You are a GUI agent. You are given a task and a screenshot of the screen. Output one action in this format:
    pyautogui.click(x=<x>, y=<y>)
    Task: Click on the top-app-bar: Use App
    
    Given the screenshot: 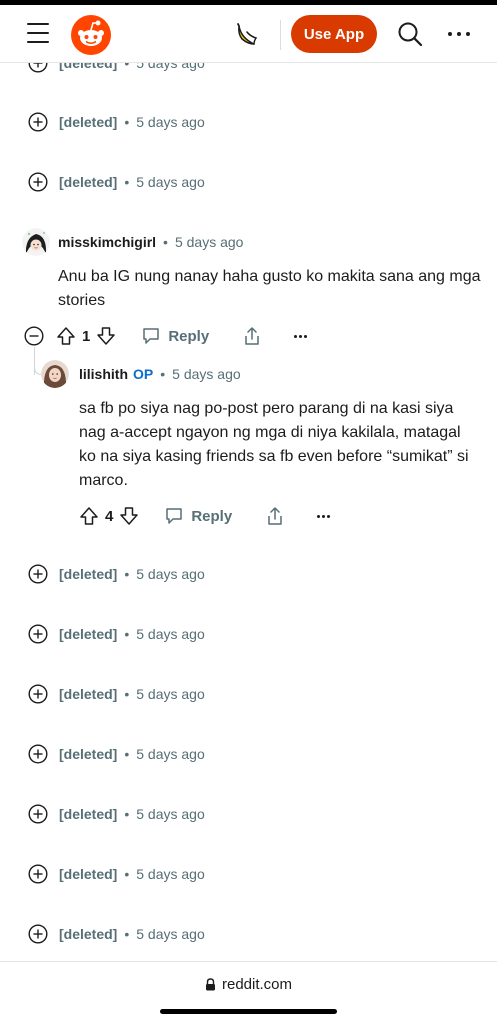 What is the action you would take?
    pyautogui.click(x=248, y=34)
    